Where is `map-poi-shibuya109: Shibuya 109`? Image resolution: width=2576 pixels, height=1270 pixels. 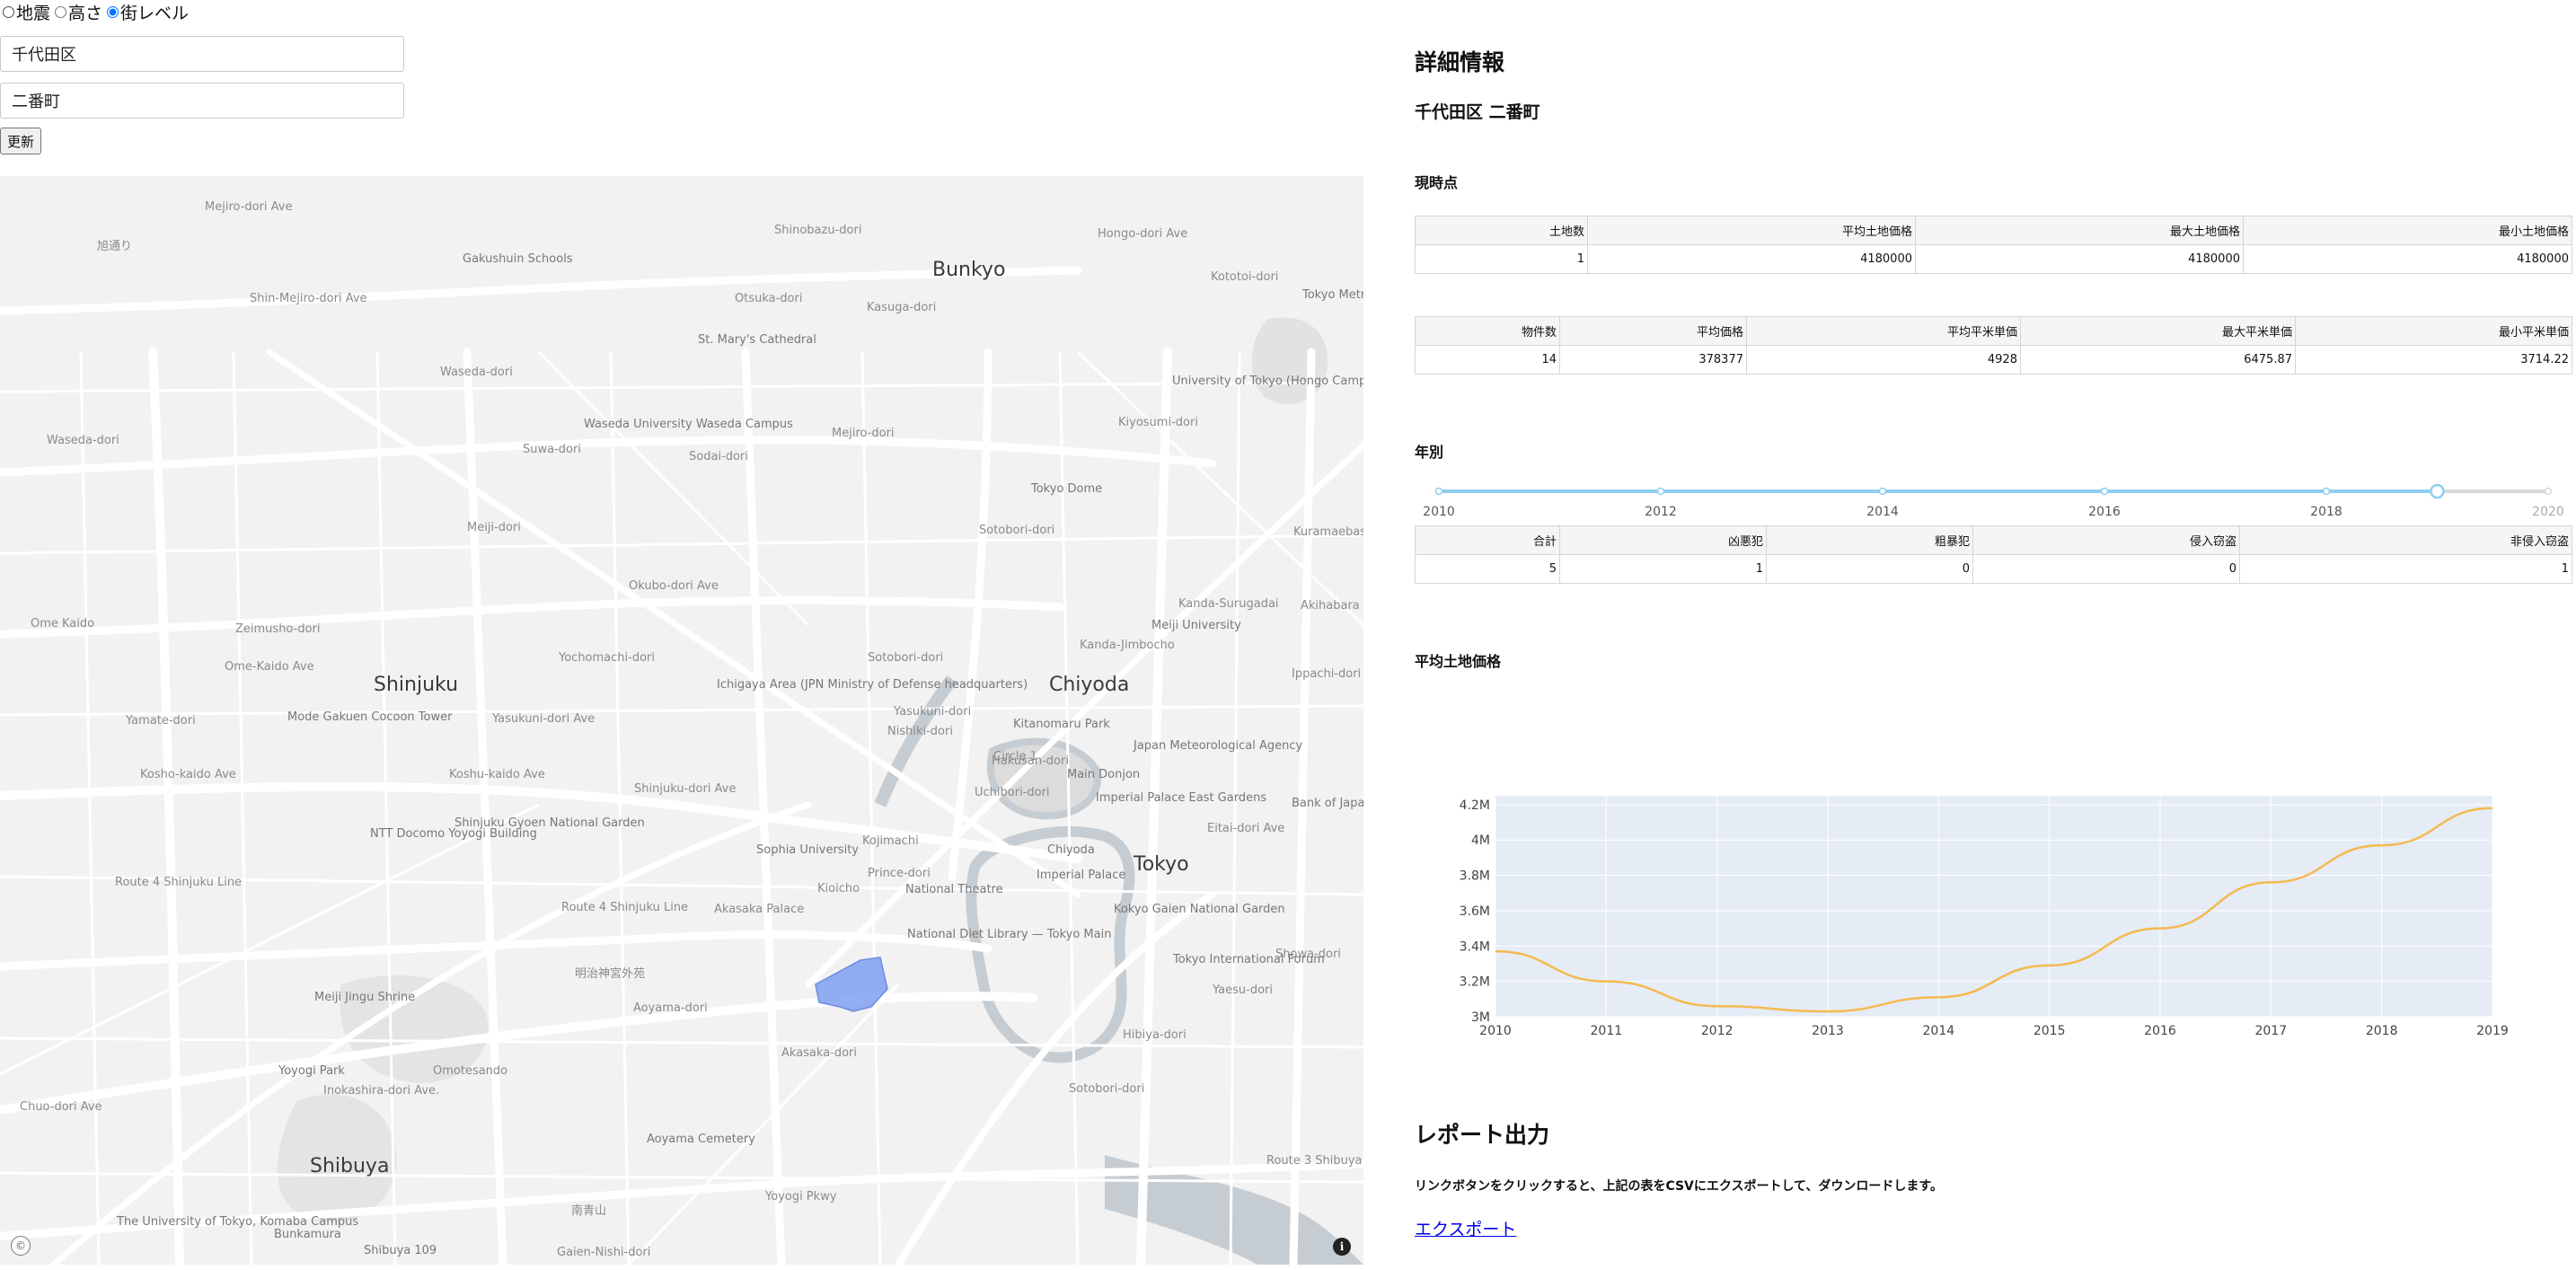 map-poi-shibuya109: Shibuya 109 is located at coordinates (400, 1251).